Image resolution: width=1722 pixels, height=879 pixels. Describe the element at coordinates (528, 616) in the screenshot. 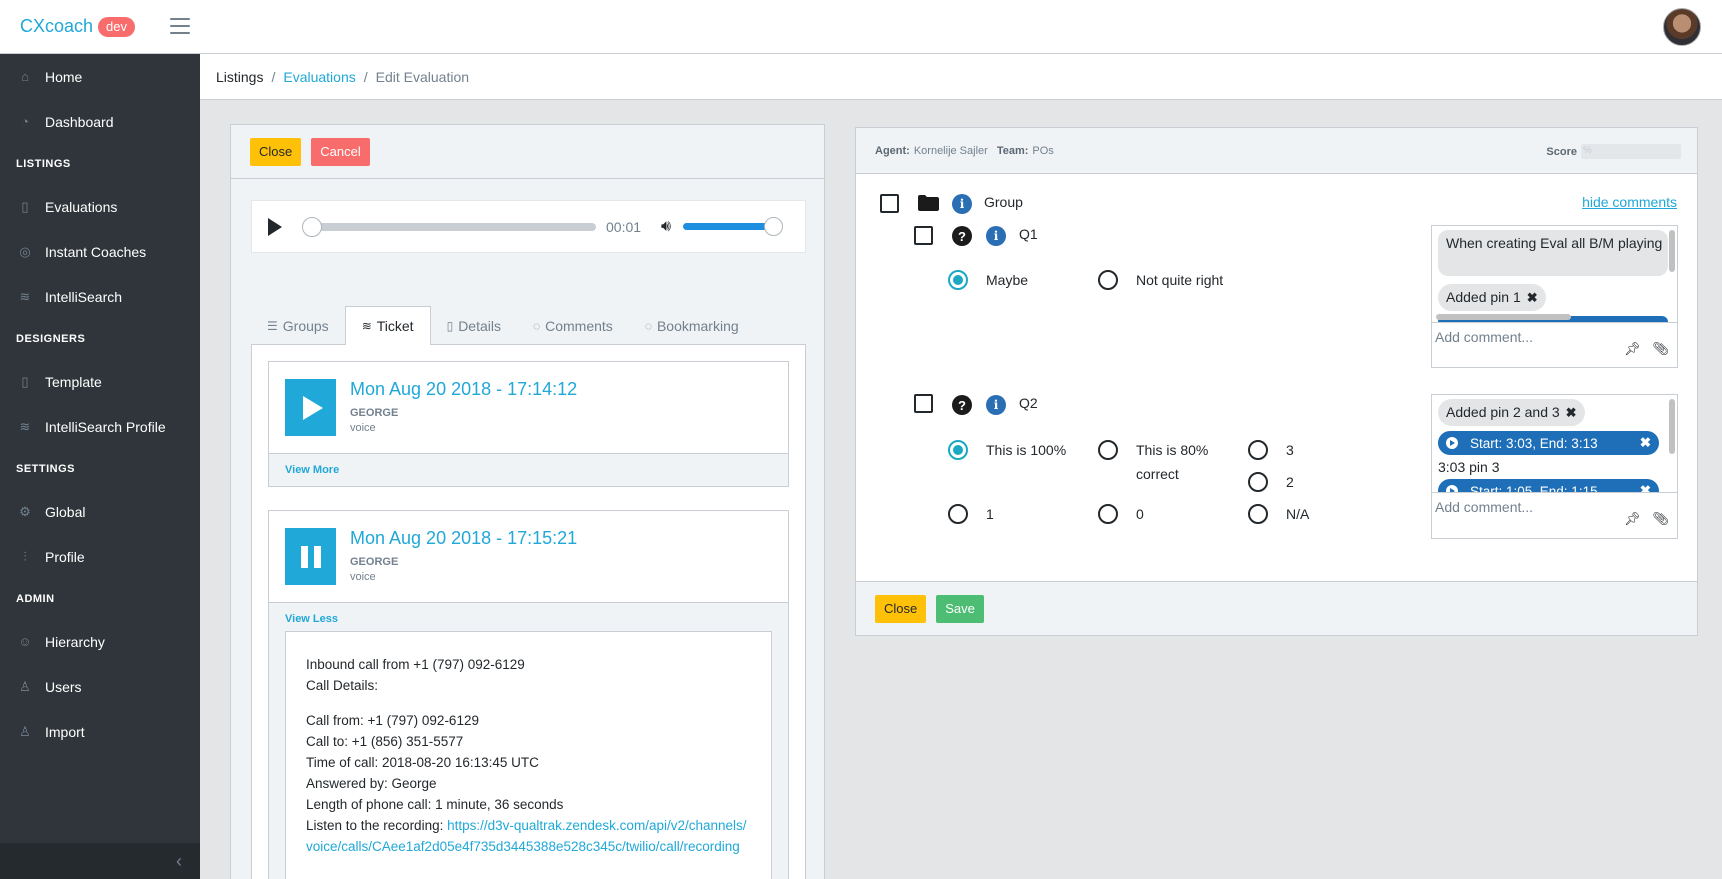

I see `view-less-link: View Less` at that location.